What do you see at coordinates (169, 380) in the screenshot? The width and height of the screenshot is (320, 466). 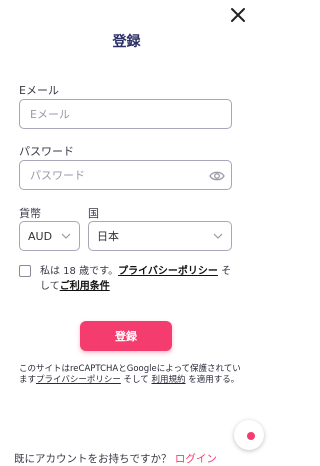 I see `recaptcha-terms-link: 利用規約` at bounding box center [169, 380].